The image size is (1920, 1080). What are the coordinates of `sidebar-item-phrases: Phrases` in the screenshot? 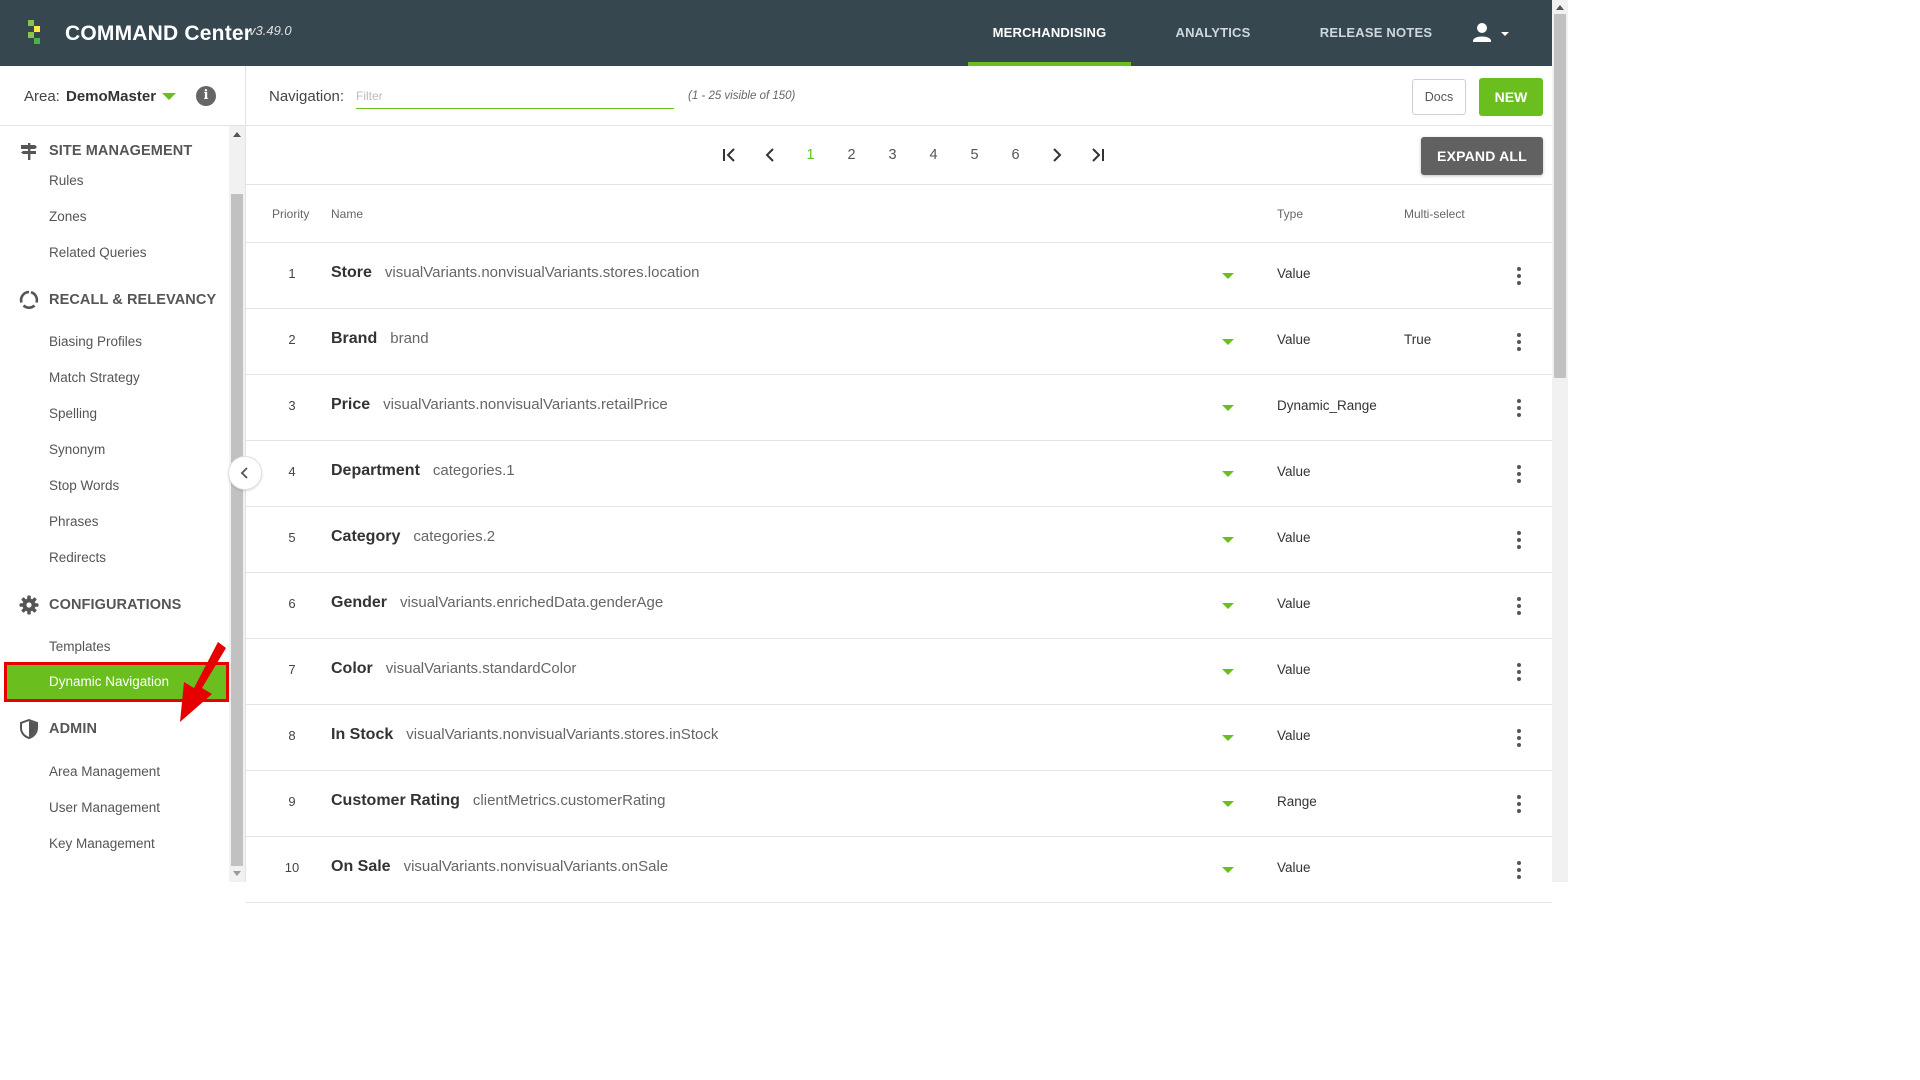 It's located at (74, 521).